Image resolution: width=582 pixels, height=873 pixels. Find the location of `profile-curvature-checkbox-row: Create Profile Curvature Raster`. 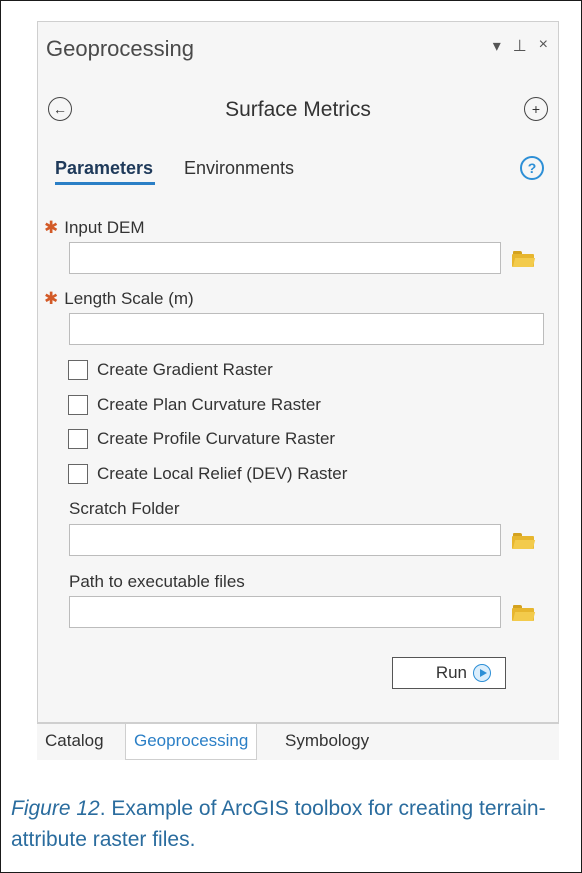

profile-curvature-checkbox-row: Create Profile Curvature Raster is located at coordinates (201, 439).